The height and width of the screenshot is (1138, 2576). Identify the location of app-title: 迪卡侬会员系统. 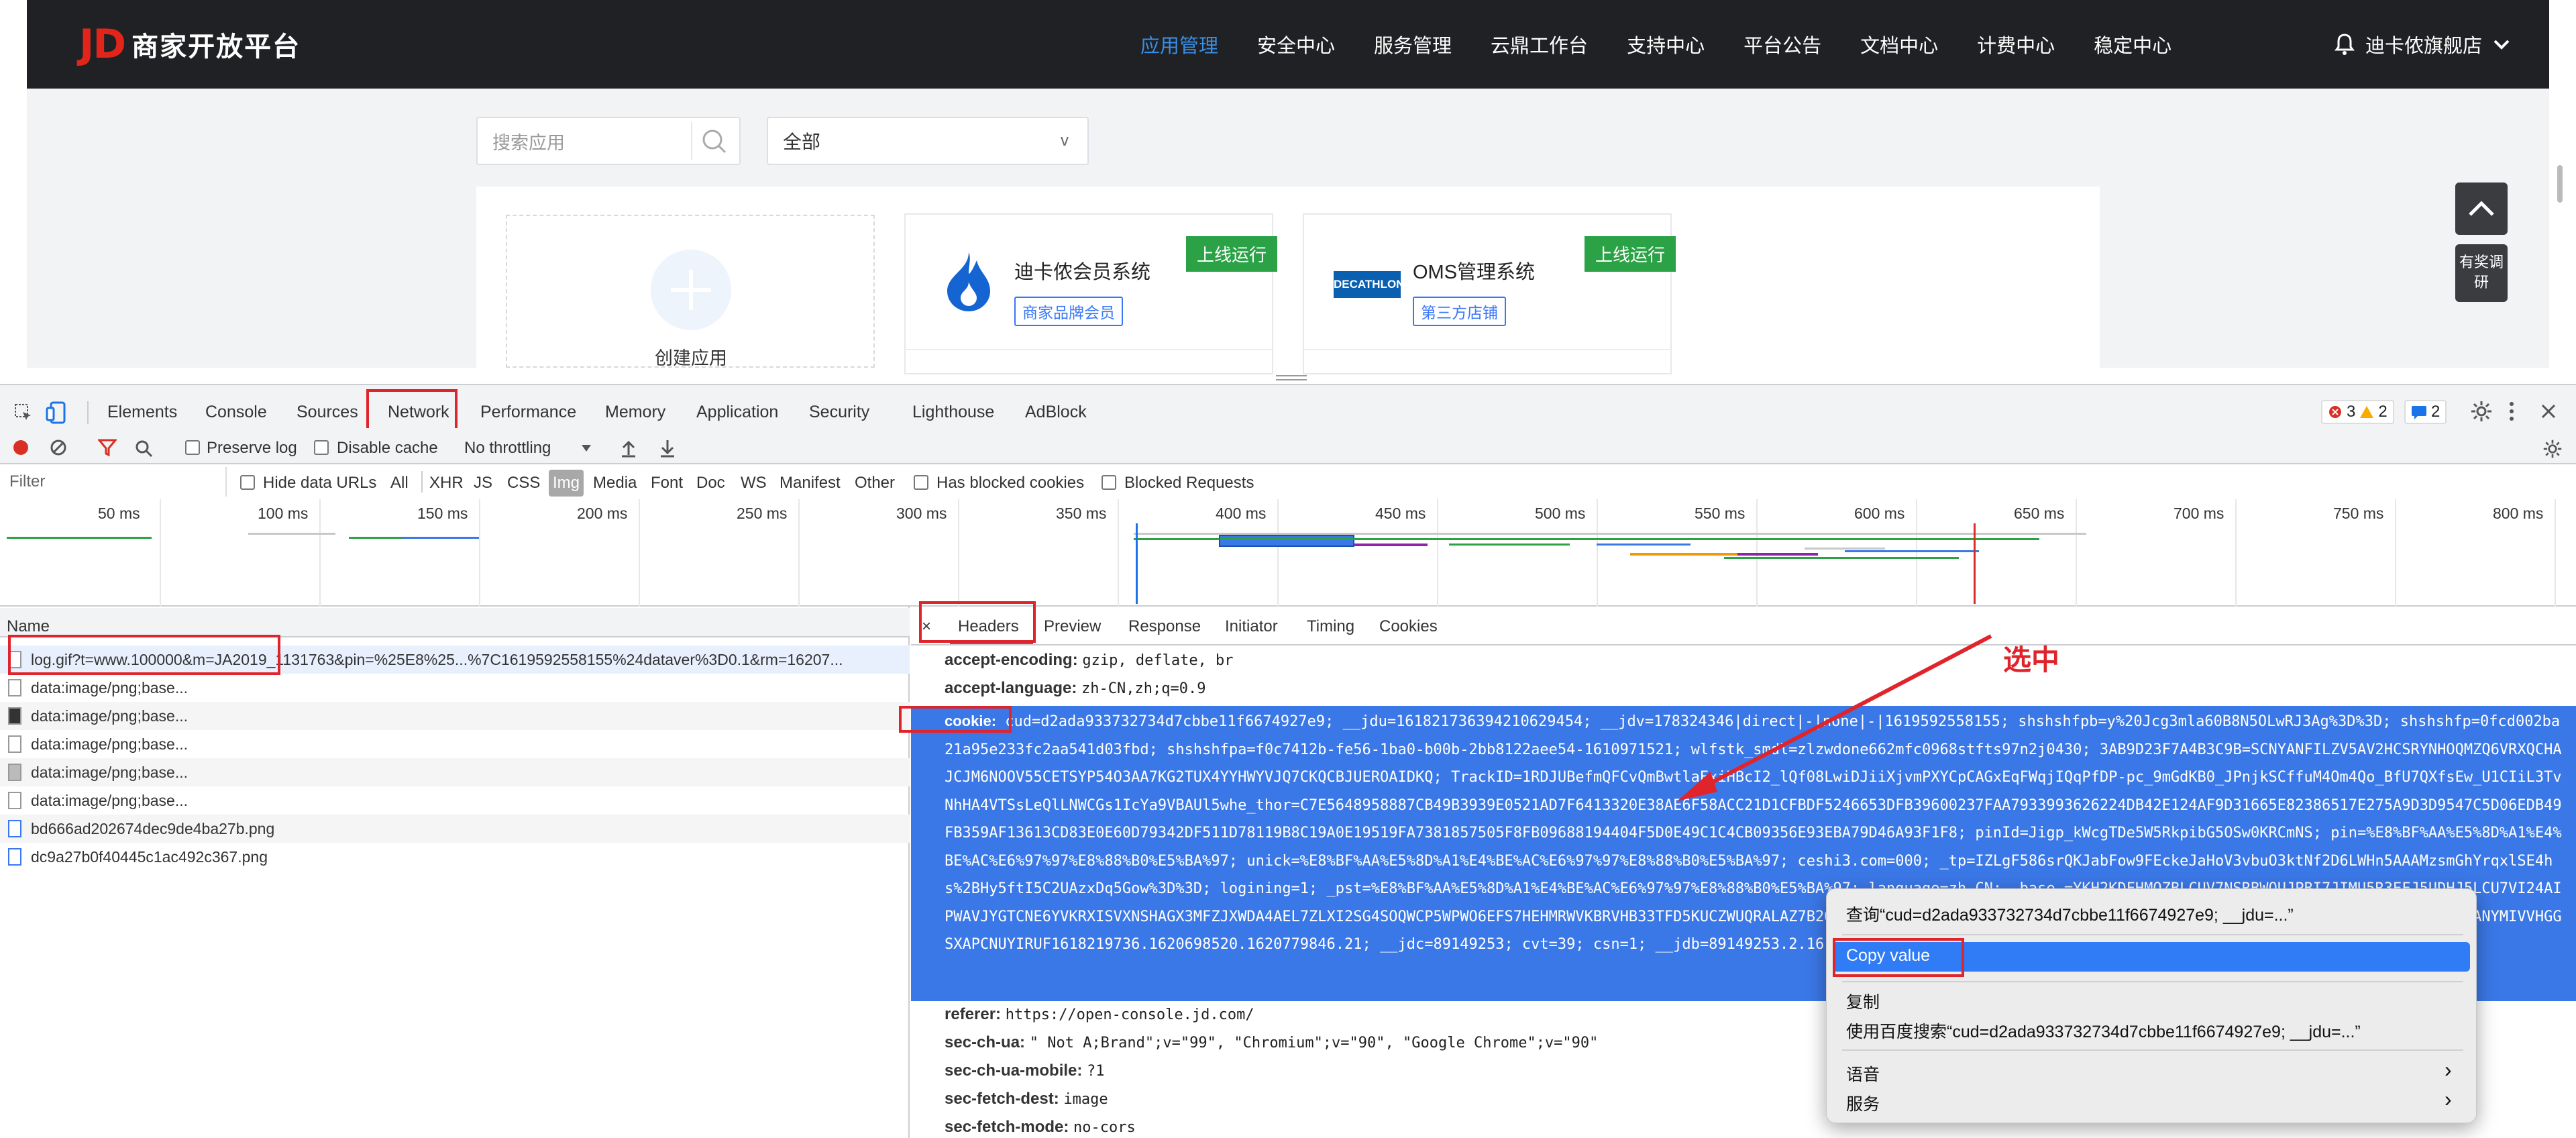
(1082, 272).